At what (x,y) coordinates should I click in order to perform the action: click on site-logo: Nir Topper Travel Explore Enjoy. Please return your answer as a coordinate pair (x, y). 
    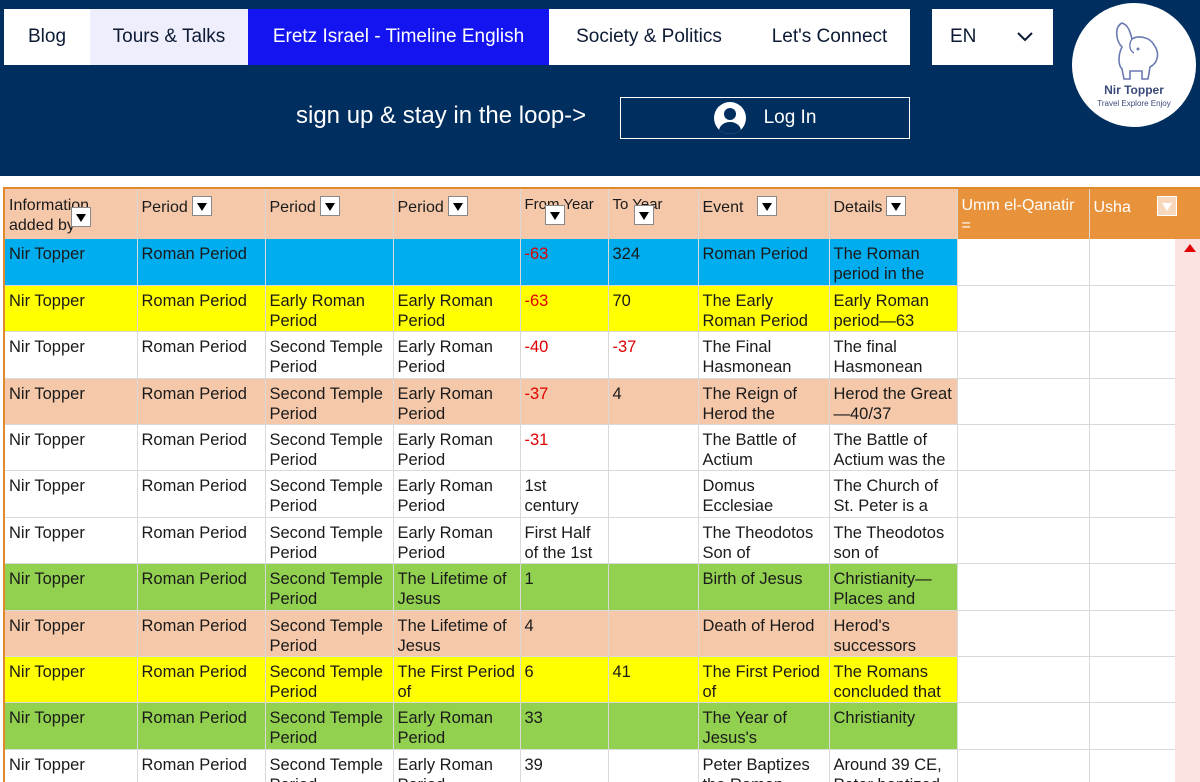
    Looking at the image, I should click on (1134, 65).